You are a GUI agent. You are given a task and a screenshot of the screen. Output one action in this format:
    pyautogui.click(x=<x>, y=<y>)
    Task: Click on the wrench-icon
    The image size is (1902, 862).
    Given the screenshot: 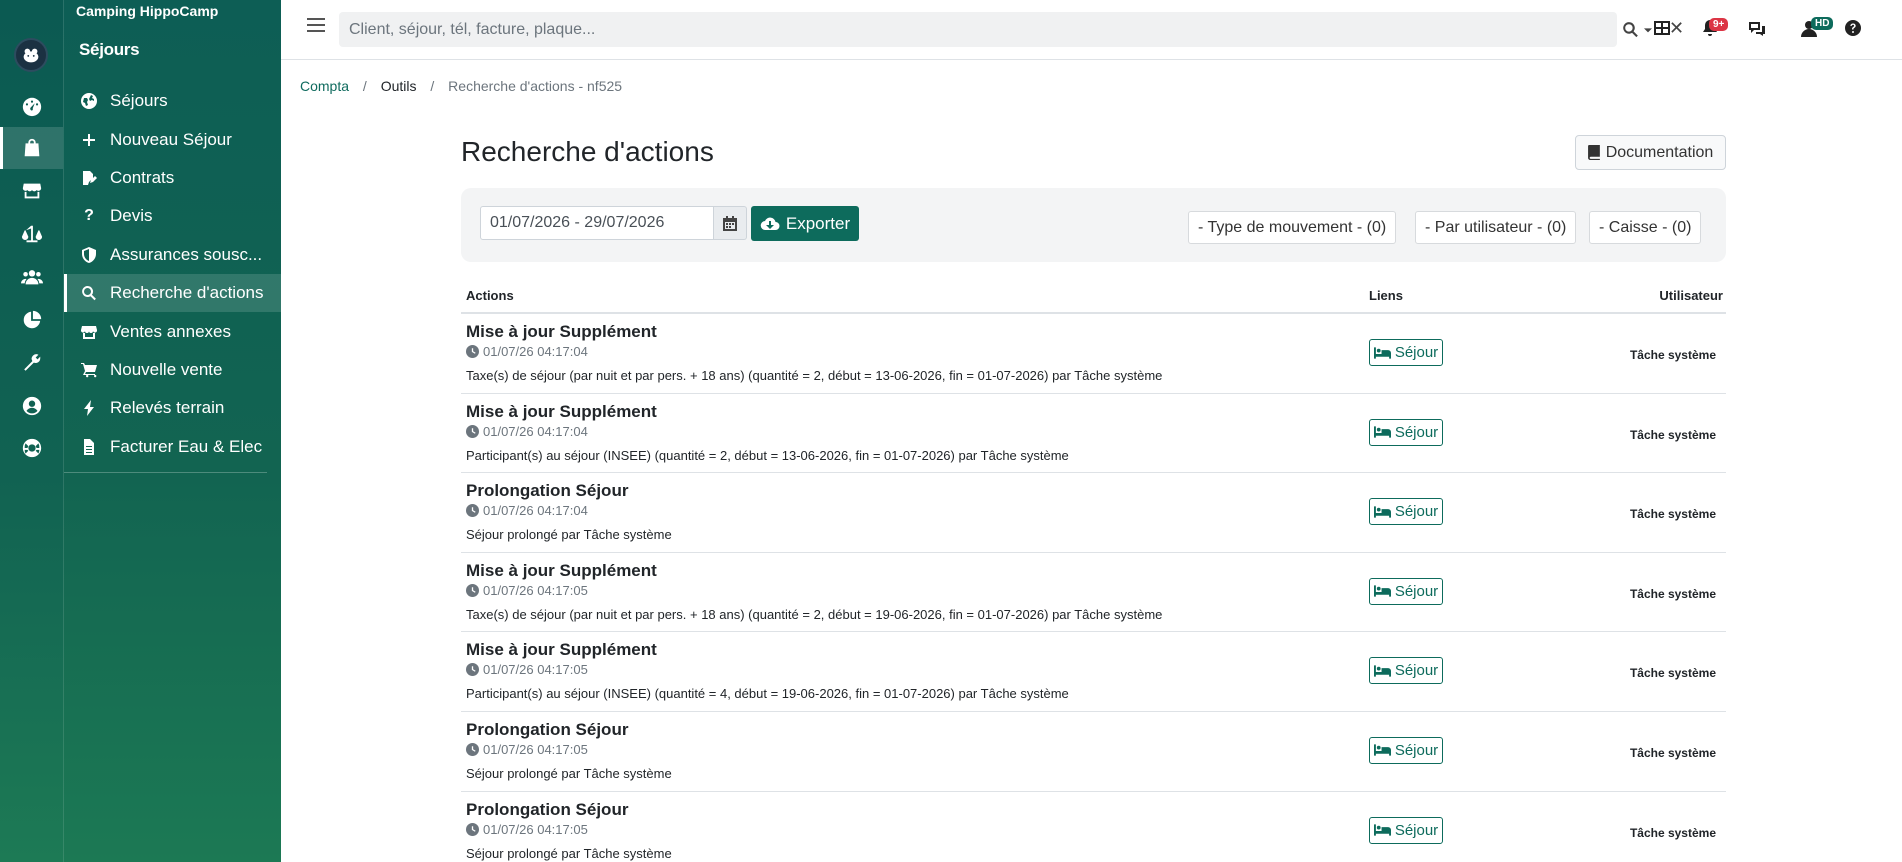 What is the action you would take?
    pyautogui.click(x=31, y=363)
    